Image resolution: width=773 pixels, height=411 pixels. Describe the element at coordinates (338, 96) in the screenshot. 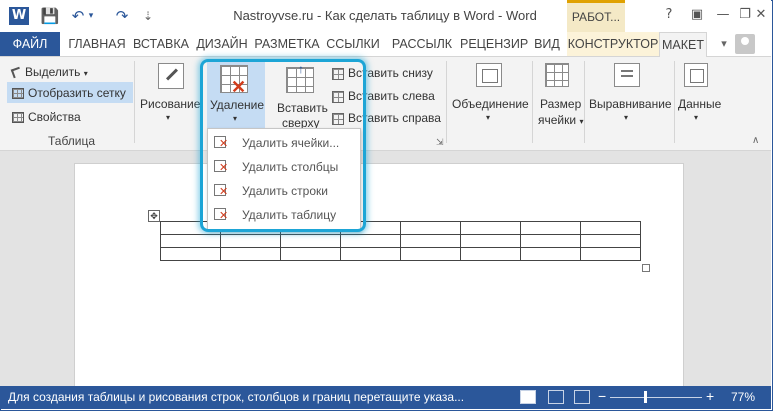

I see `insert-left-icon` at that location.